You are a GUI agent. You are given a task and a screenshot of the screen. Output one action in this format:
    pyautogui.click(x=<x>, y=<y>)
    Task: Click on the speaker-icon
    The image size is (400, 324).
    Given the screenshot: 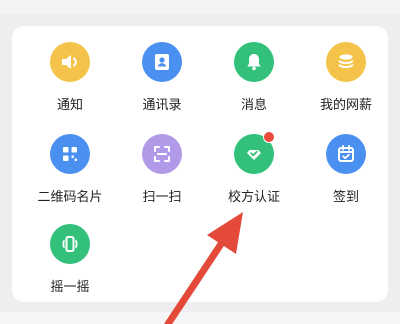 What is the action you would take?
    pyautogui.click(x=70, y=62)
    